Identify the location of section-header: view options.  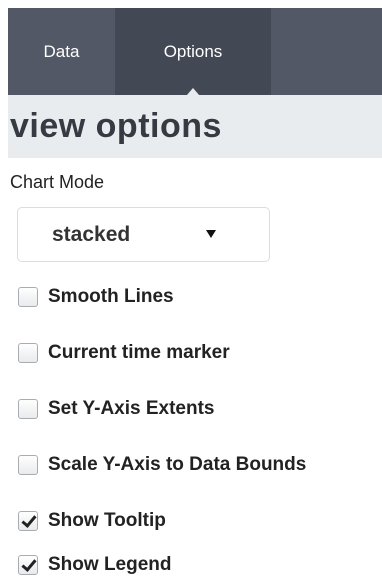
(195, 126).